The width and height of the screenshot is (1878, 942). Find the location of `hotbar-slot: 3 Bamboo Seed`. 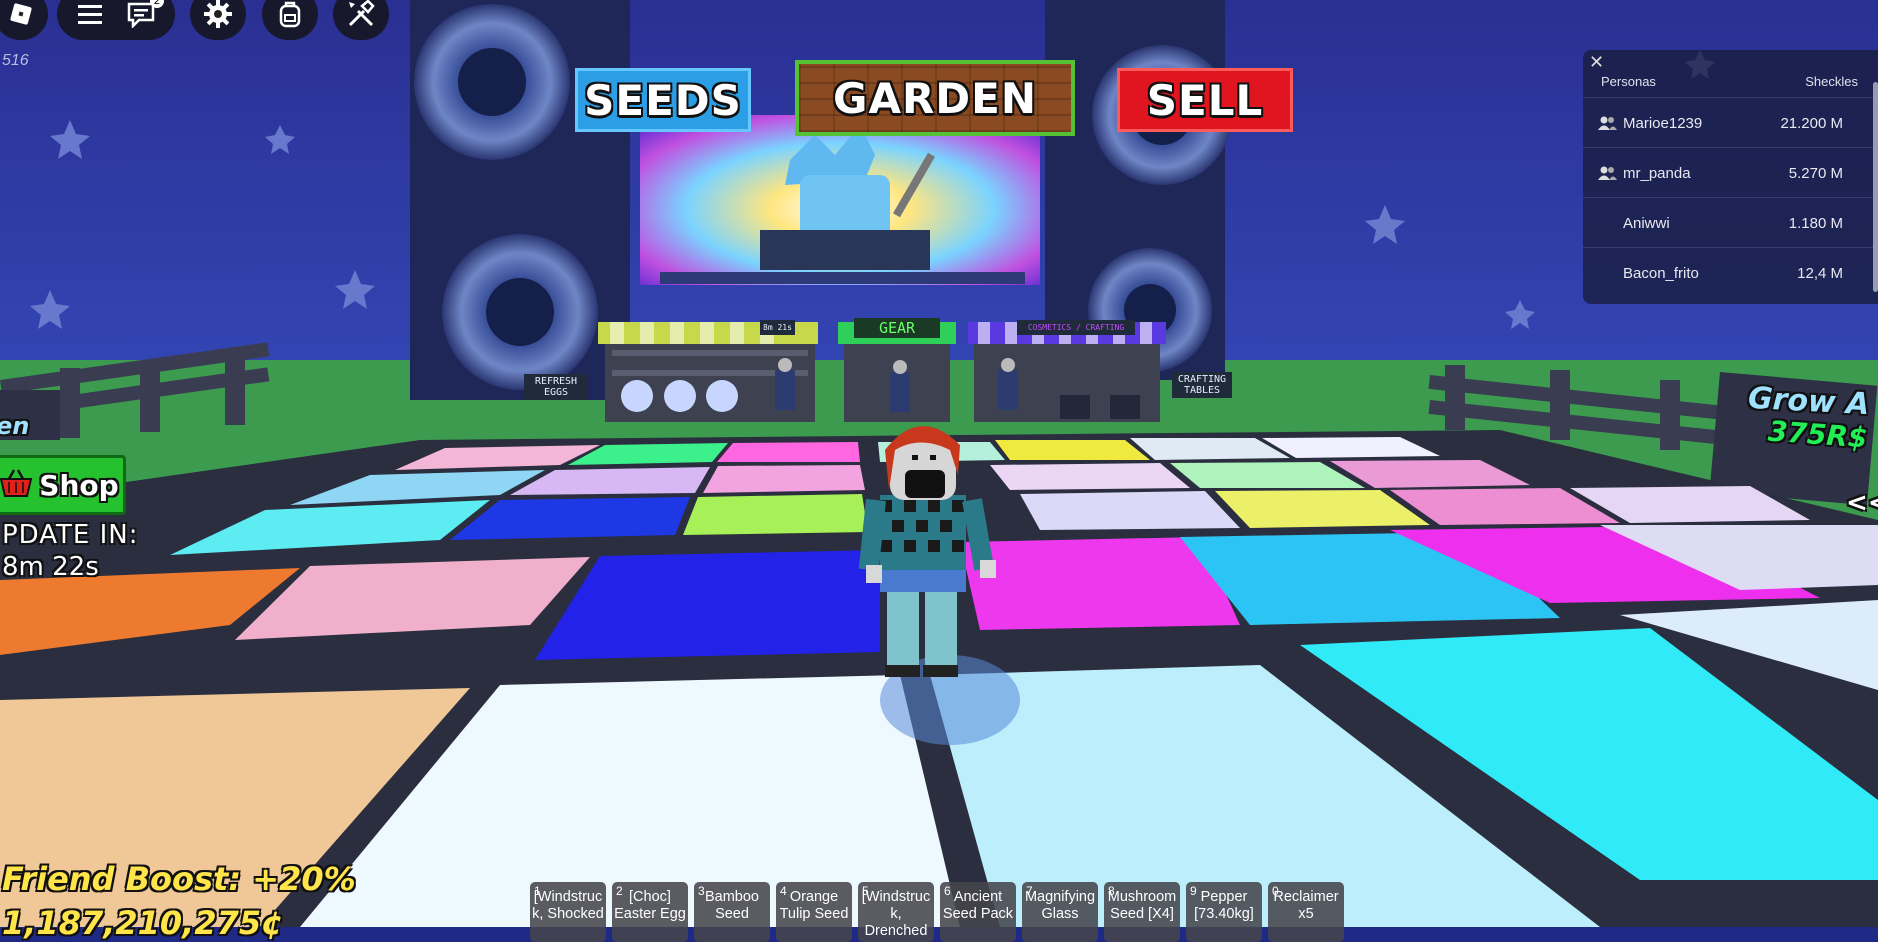

hotbar-slot: 3 Bamboo Seed is located at coordinates (732, 912).